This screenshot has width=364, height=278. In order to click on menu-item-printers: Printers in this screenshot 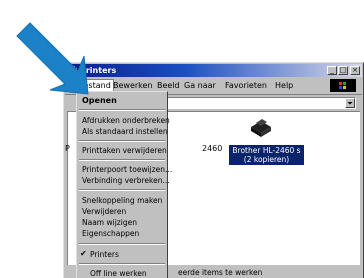, I will do `click(104, 255)`.